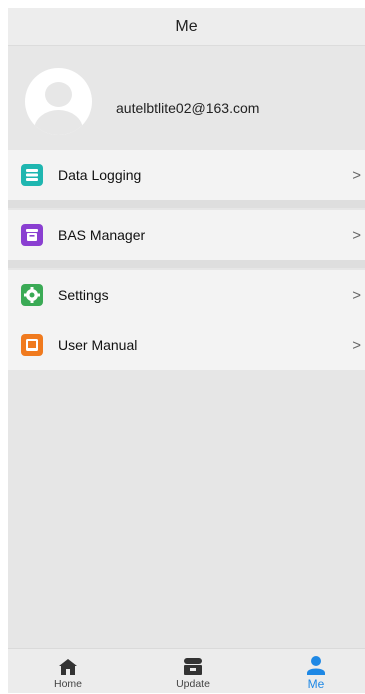 The width and height of the screenshot is (365, 694). Describe the element at coordinates (58, 94) in the screenshot. I see `avatar-head` at that location.